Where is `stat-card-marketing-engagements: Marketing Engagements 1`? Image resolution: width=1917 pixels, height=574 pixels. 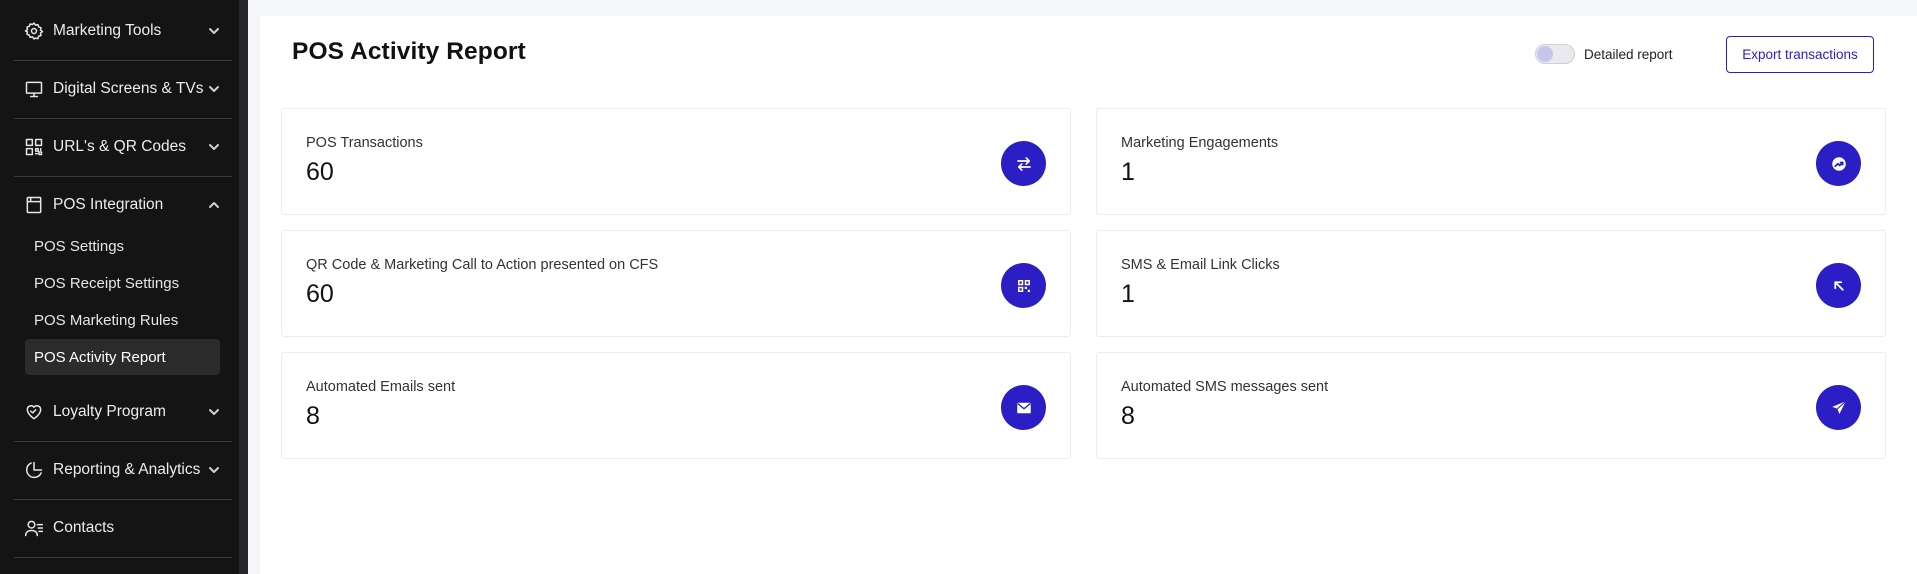
stat-card-marketing-engagements: Marketing Engagements 1 is located at coordinates (1491, 161).